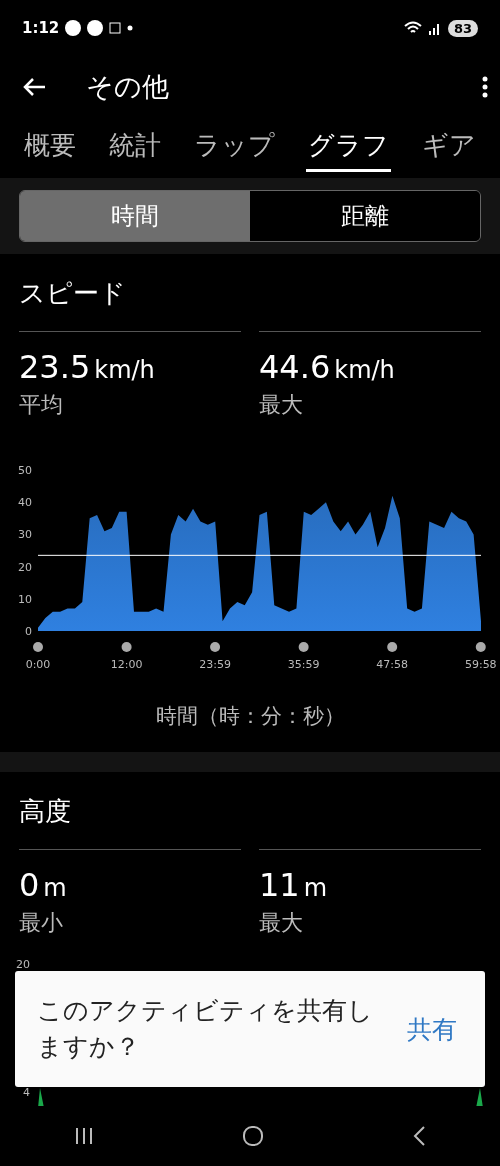  What do you see at coordinates (25, 503) in the screenshot?
I see `axis-tick-label: 40` at bounding box center [25, 503].